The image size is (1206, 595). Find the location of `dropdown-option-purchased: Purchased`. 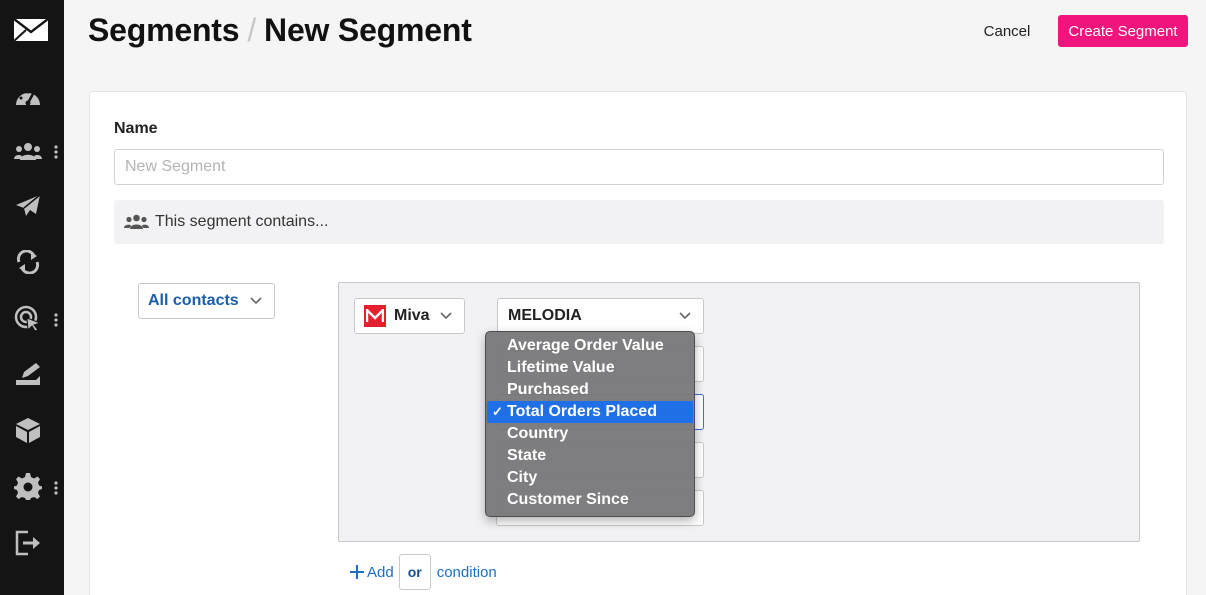

dropdown-option-purchased: Purchased is located at coordinates (590, 390).